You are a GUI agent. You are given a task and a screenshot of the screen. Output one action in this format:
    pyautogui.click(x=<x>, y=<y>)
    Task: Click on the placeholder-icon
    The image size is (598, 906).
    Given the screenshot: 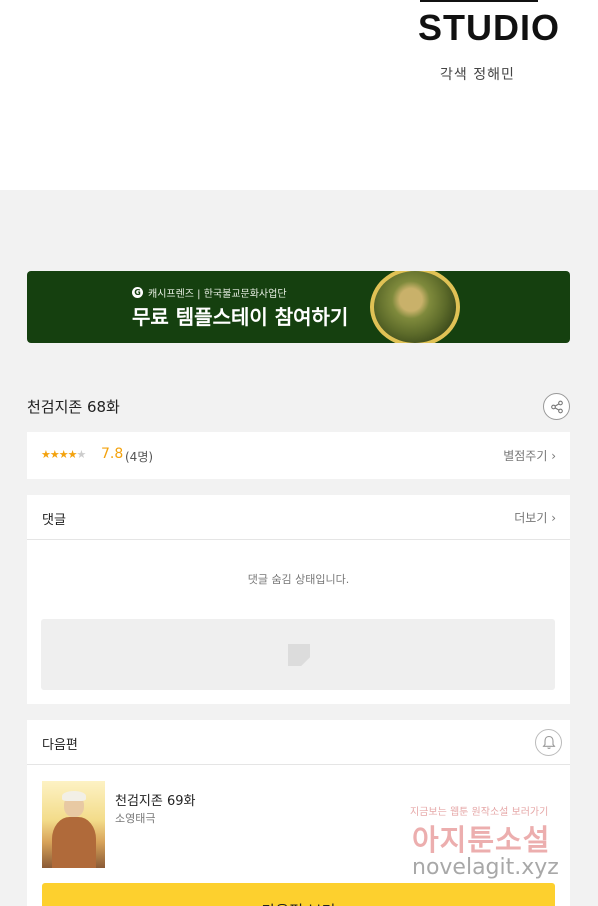 What is the action you would take?
    pyautogui.click(x=299, y=655)
    